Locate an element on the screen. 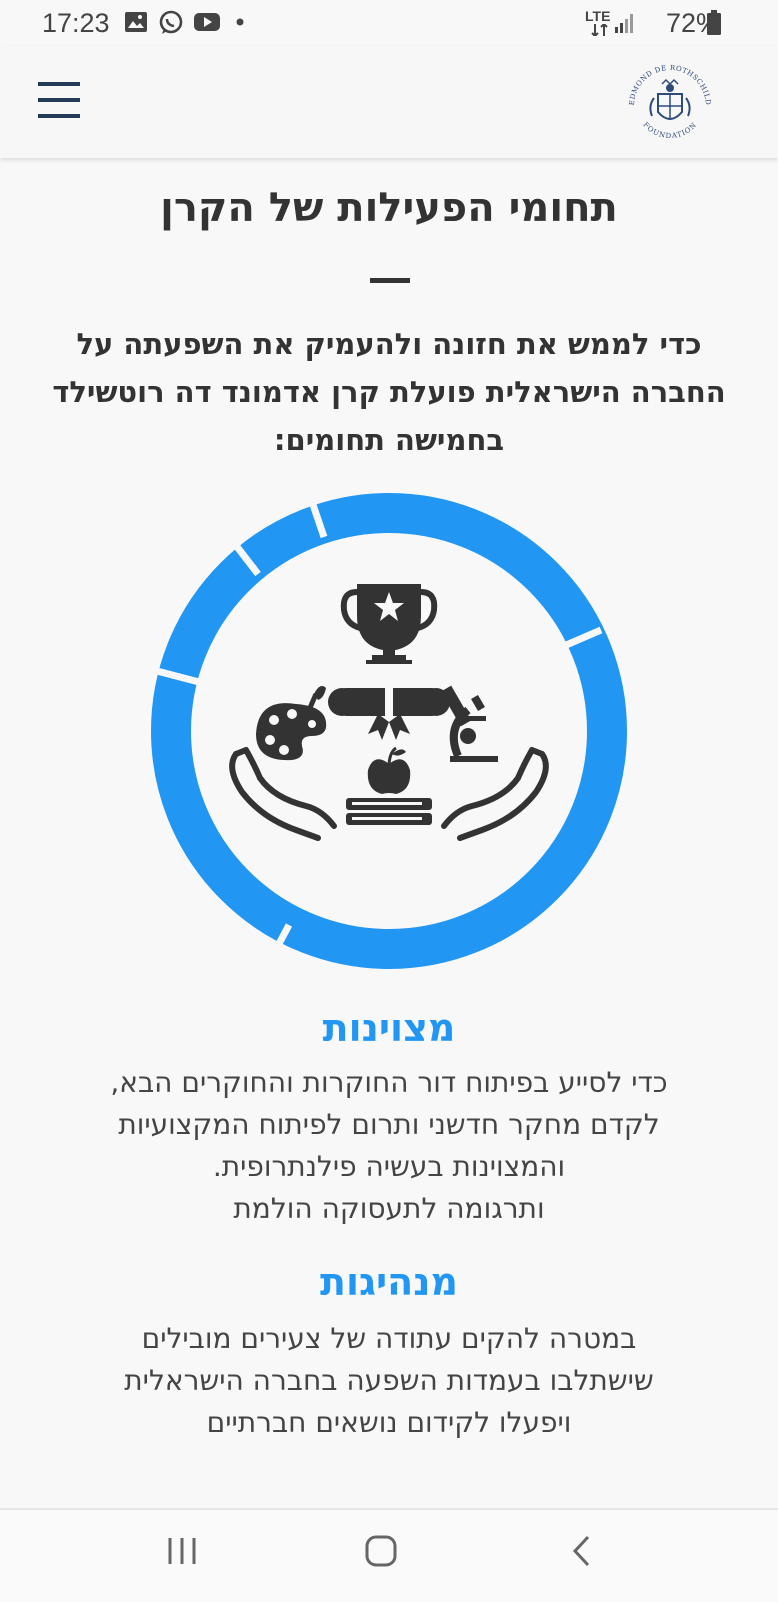  microscope-icon is located at coordinates (469, 723).